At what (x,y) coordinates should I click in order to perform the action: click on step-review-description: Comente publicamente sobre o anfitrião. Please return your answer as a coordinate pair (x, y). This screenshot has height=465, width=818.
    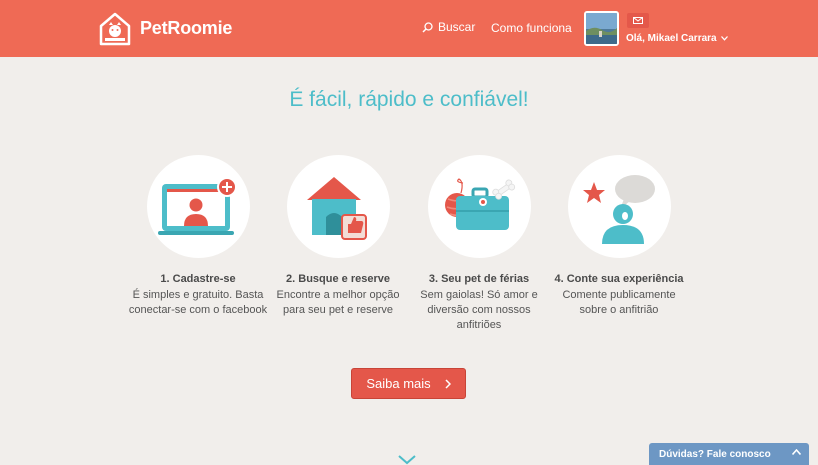
    Looking at the image, I should click on (619, 302).